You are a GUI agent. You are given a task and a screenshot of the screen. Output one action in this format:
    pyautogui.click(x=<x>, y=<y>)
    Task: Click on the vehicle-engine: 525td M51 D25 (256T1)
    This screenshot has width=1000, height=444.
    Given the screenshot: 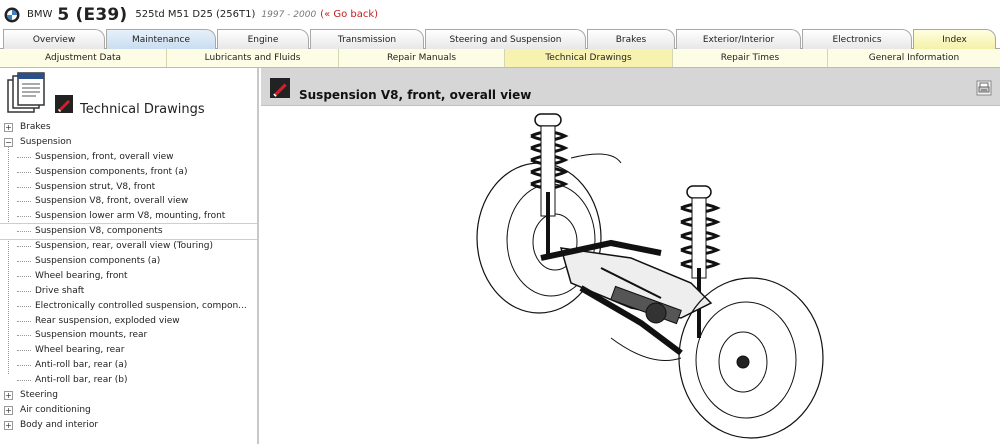 What is the action you would take?
    pyautogui.click(x=195, y=14)
    